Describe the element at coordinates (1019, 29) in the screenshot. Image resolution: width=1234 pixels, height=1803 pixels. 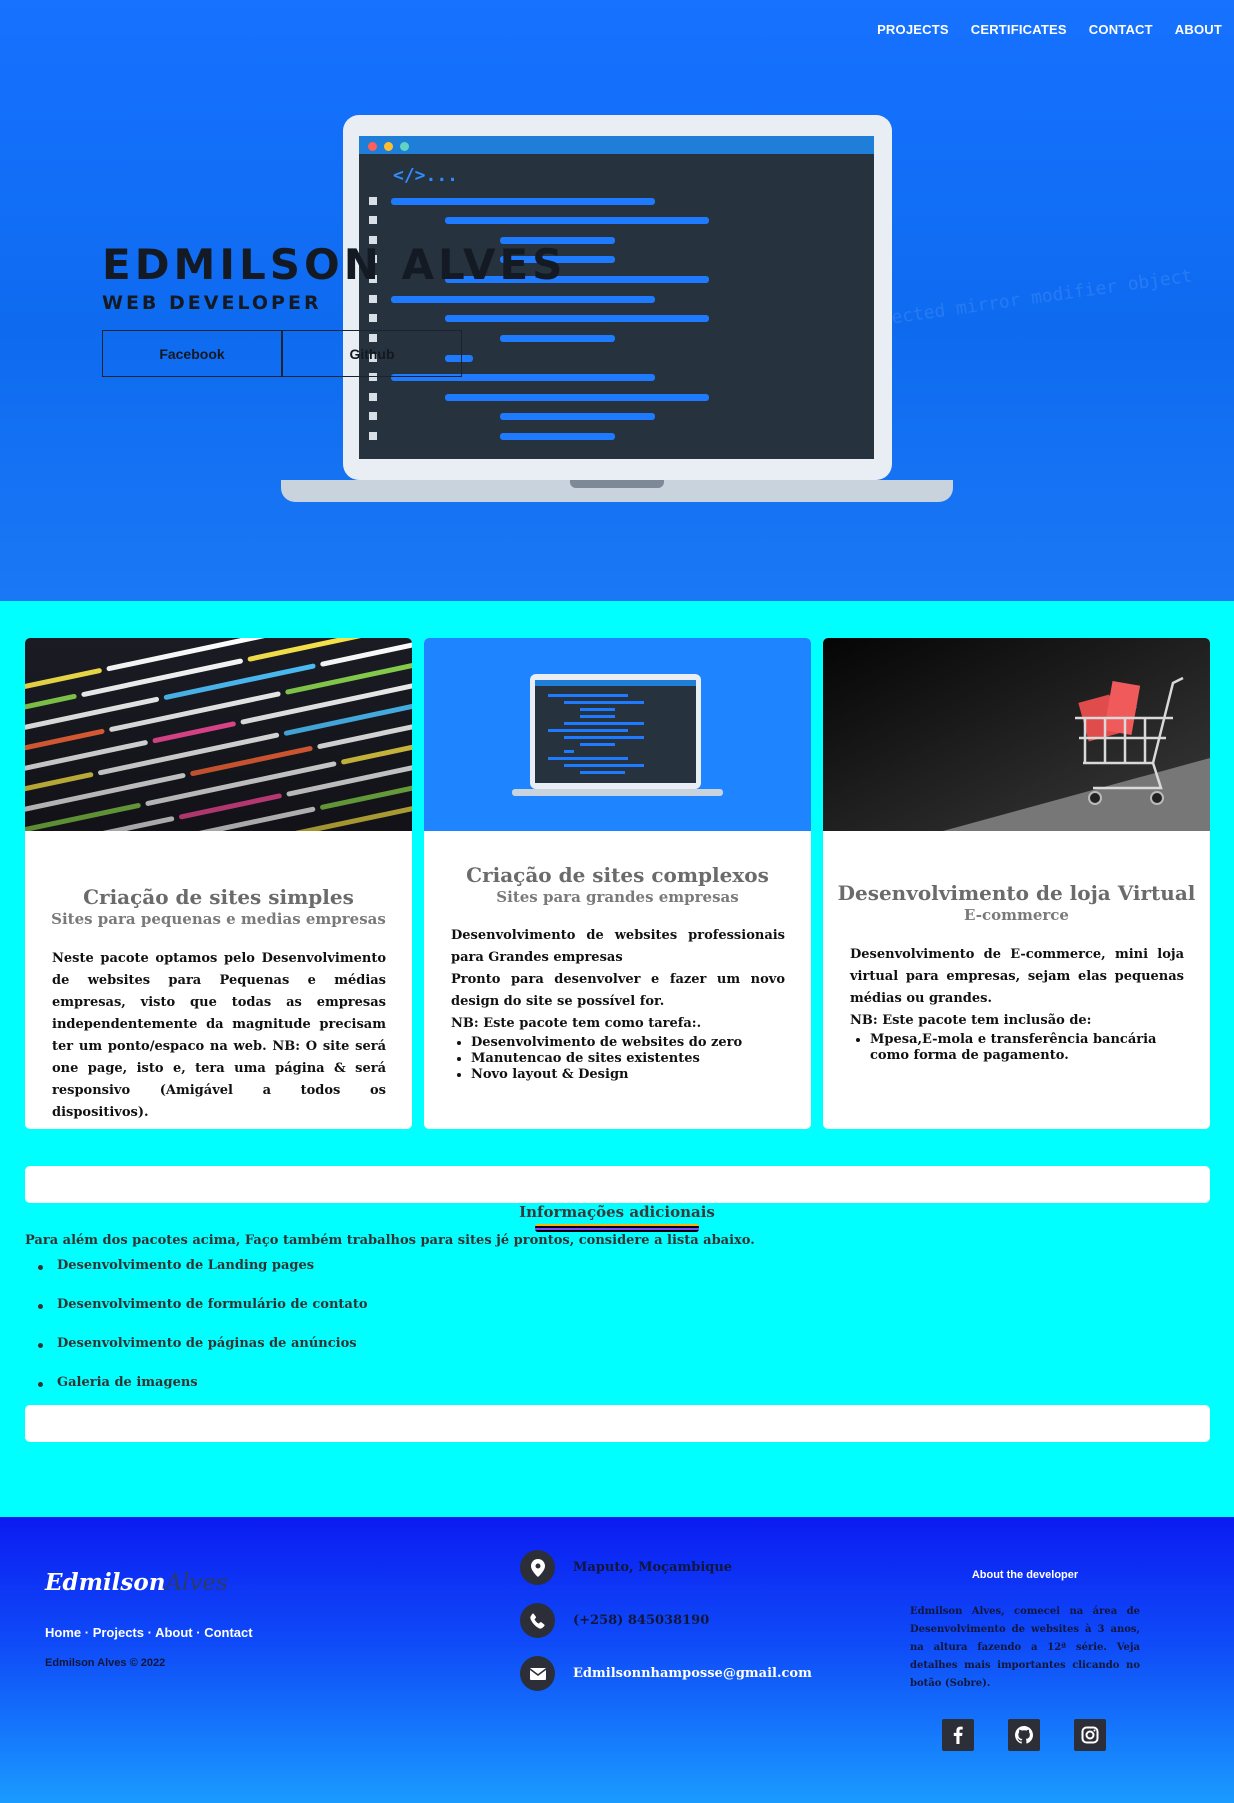
I see `nav-certificates: CERTIFICATES` at that location.